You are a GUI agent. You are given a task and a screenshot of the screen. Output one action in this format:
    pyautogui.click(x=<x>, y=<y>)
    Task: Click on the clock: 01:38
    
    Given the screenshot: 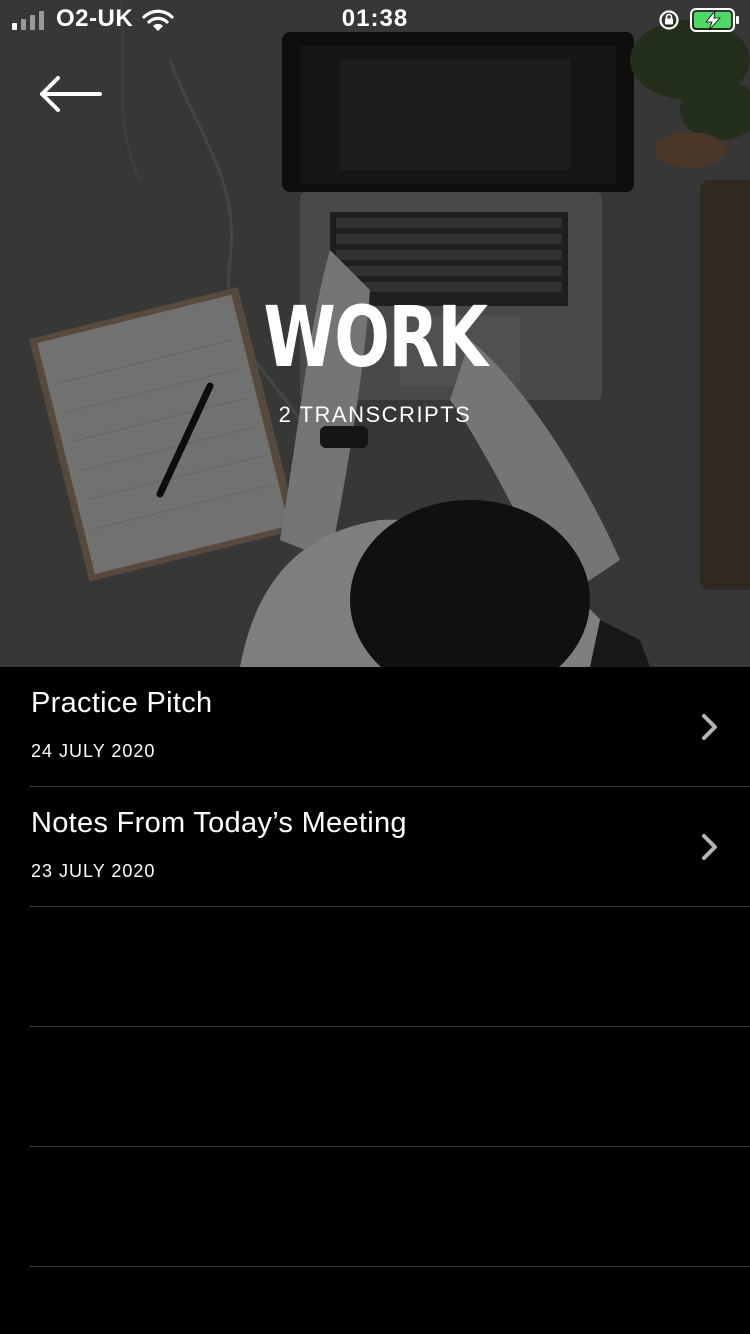 What is the action you would take?
    pyautogui.click(x=375, y=18)
    